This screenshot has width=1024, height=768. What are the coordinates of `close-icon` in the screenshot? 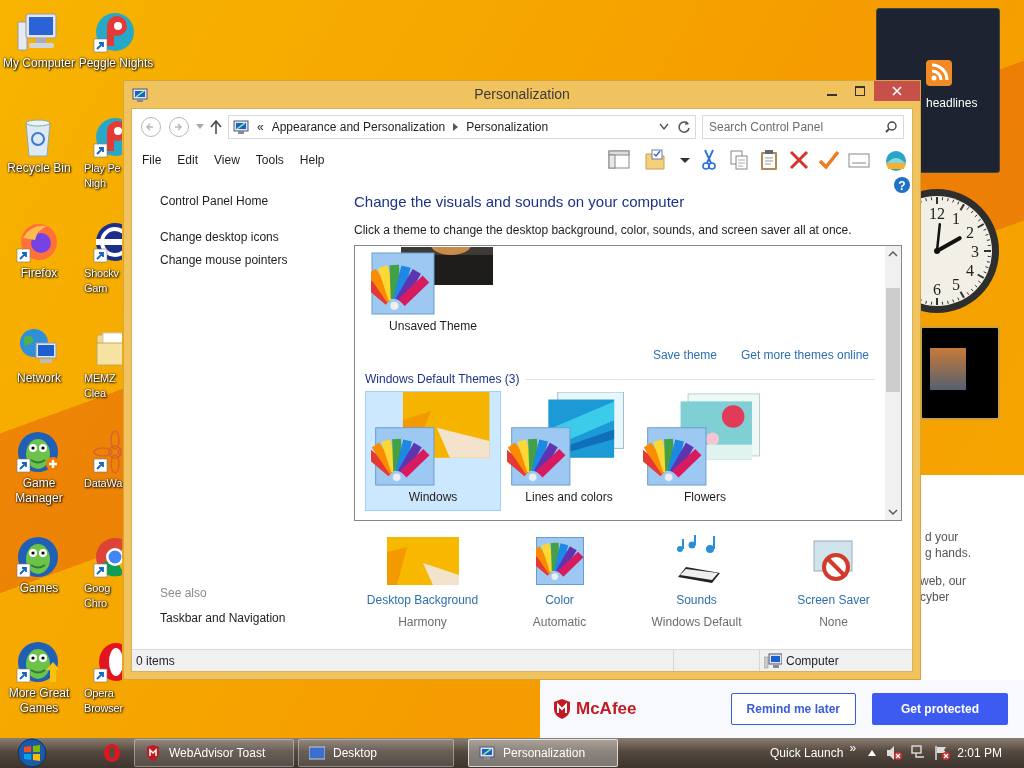 It's located at (897, 91).